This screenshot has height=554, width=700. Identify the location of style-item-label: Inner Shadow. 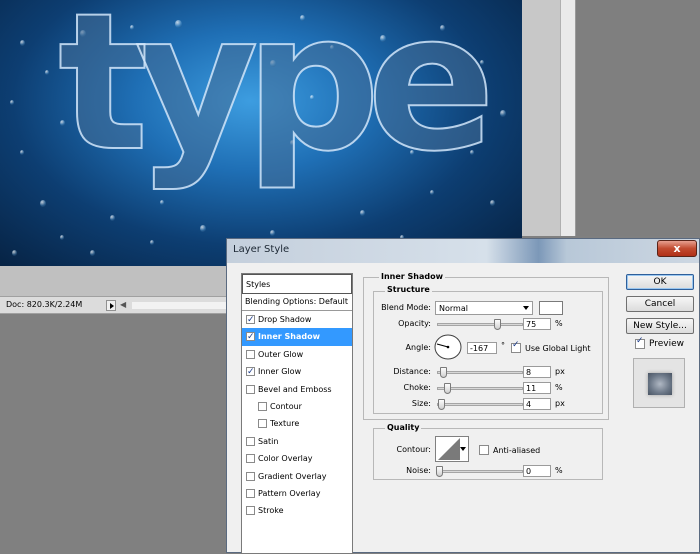
(289, 337).